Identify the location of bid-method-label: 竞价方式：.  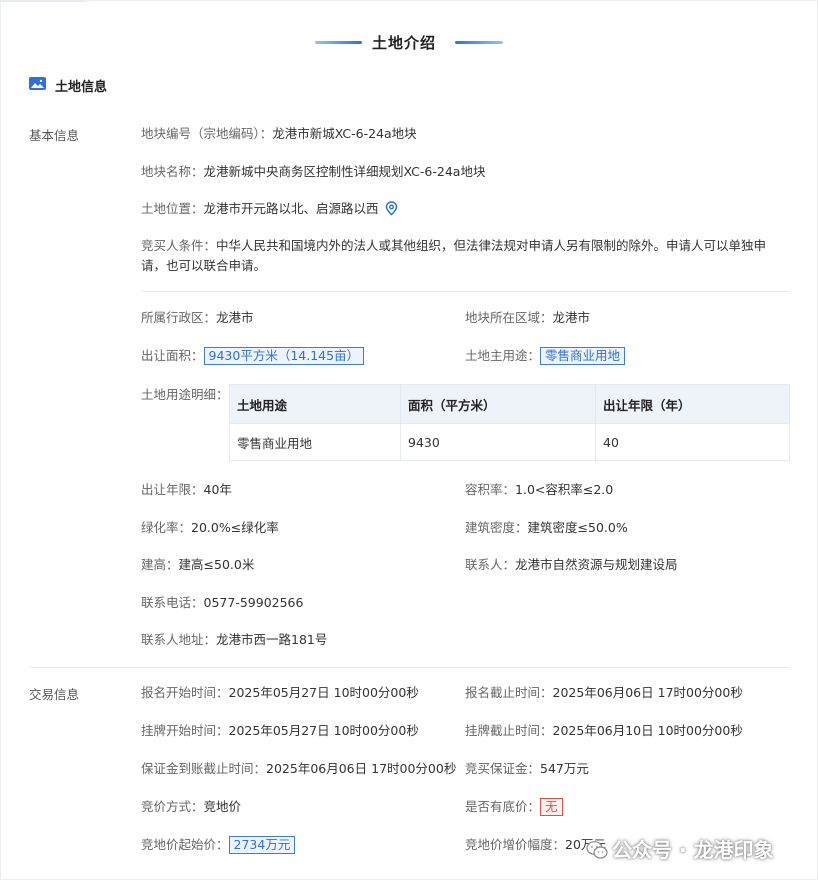
(172, 806).